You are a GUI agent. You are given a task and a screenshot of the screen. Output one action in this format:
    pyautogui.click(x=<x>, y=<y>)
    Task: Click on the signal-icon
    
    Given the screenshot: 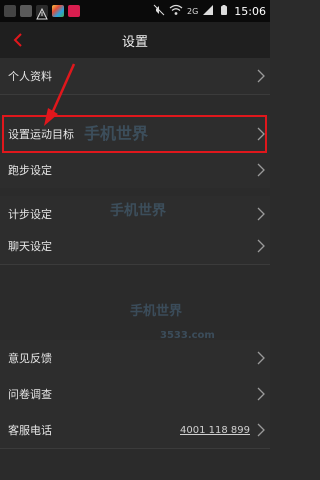 What is the action you would take?
    pyautogui.click(x=208, y=11)
    